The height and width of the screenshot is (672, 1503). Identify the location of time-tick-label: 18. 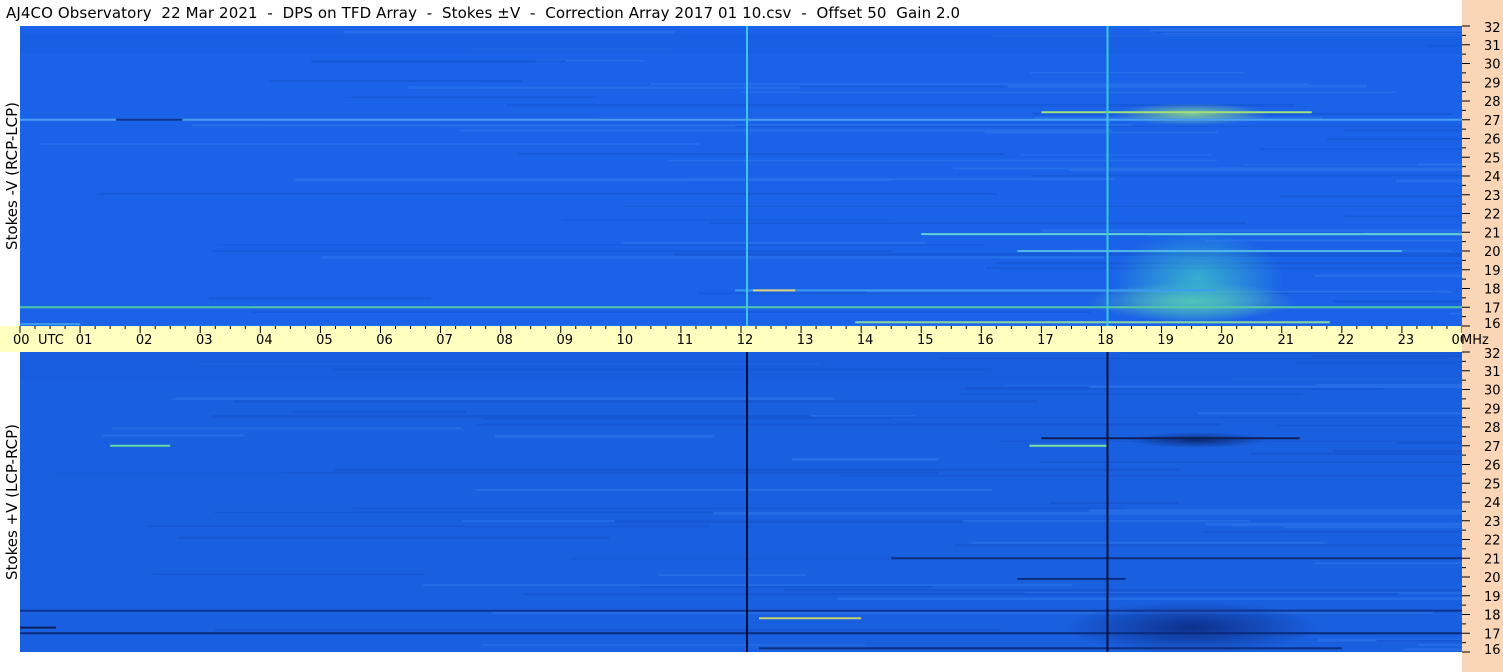
(1105, 340).